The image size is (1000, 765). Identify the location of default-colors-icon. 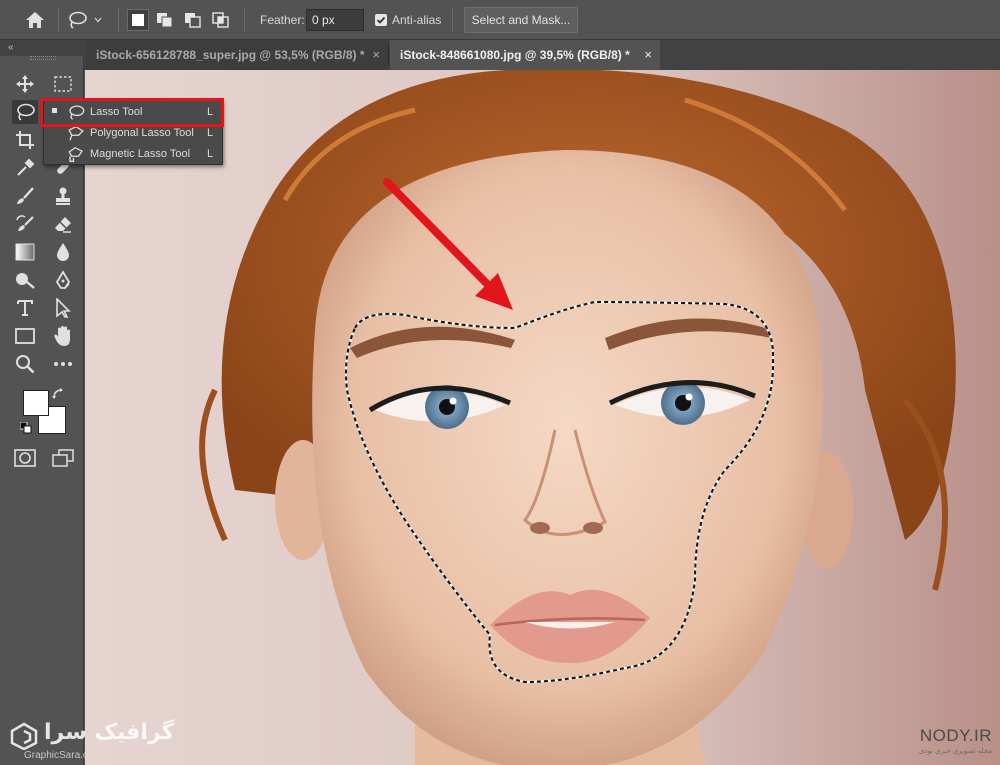
(26, 428).